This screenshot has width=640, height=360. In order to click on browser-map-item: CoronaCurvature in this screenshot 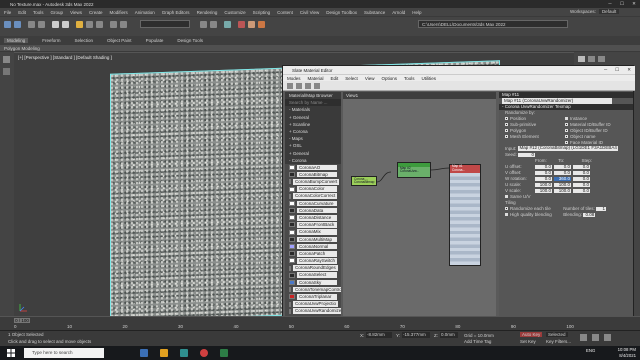, I will do `click(313, 203)`.